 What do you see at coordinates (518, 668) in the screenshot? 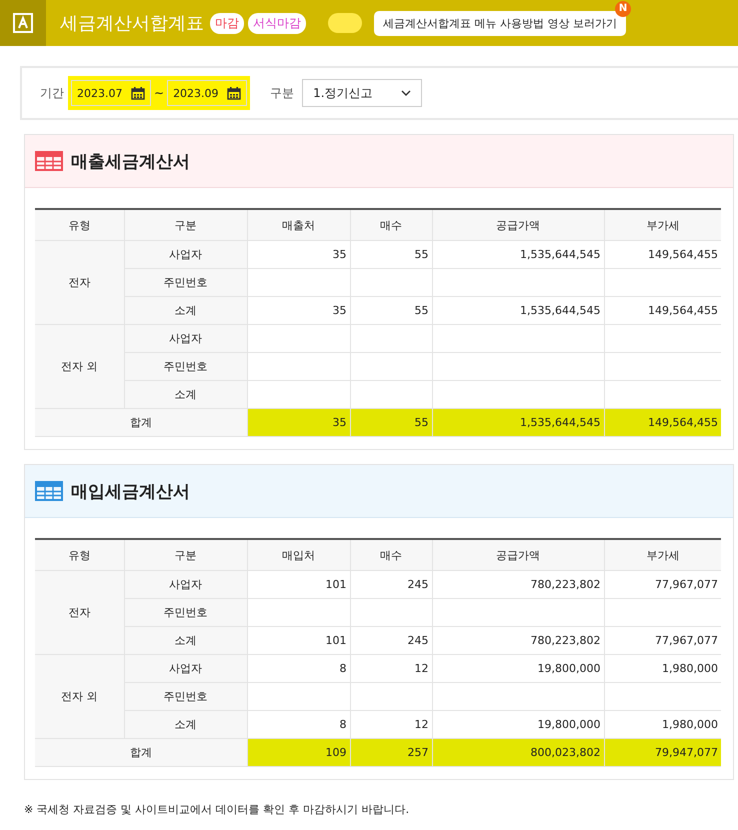
I see `table-cell: 19,800,000` at bounding box center [518, 668].